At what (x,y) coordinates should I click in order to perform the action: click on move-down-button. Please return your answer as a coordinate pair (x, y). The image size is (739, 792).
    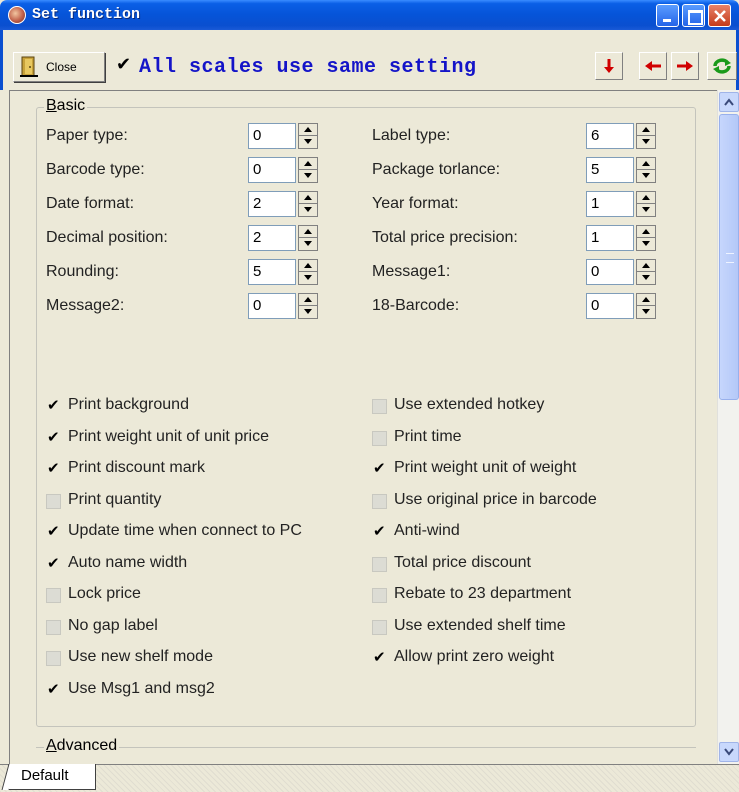
    Looking at the image, I should click on (609, 66).